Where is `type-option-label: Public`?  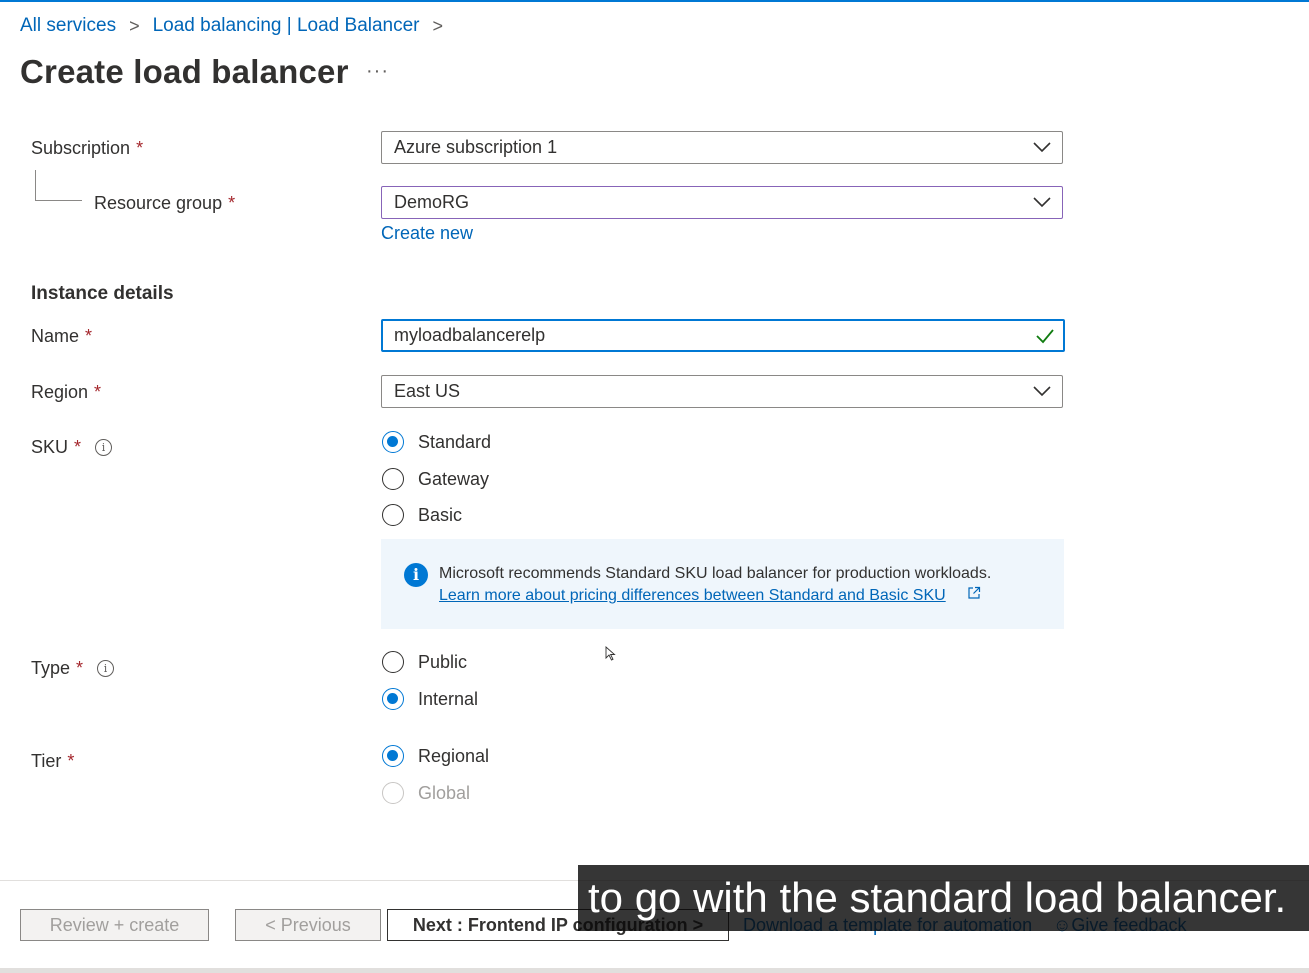 type-option-label: Public is located at coordinates (443, 661).